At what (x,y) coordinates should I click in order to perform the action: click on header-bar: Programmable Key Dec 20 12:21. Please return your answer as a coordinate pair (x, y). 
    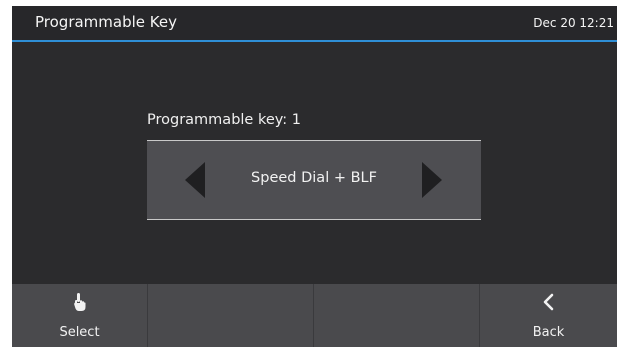
    Looking at the image, I should click on (314, 24).